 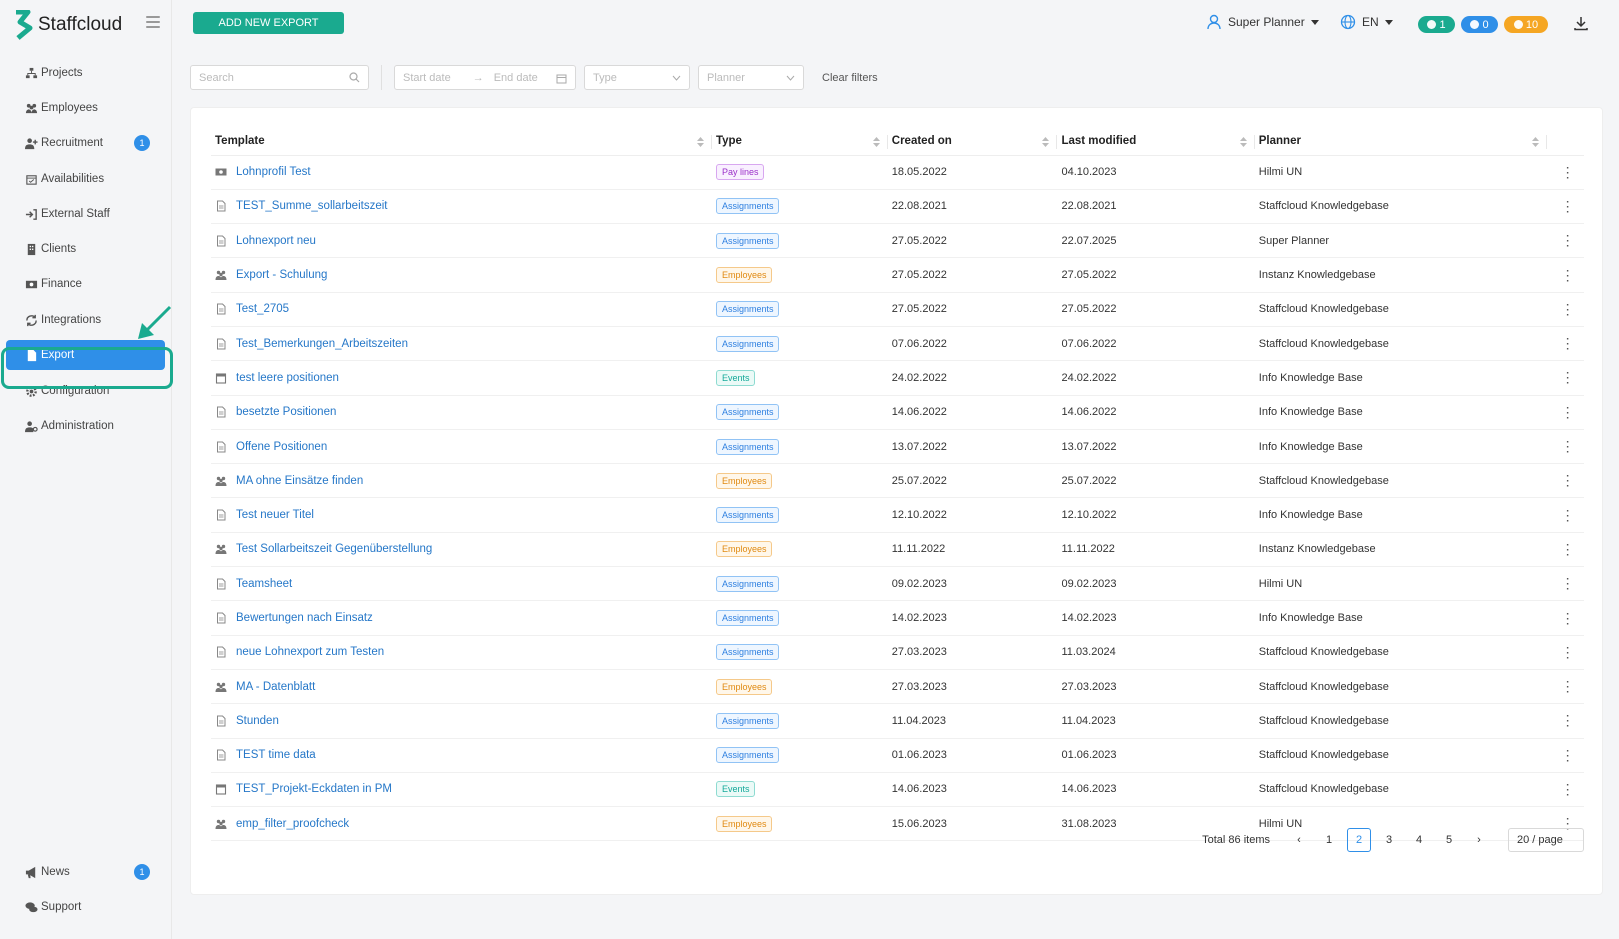 I want to click on template-cell: TEST_Summe_sollarbeitszeit, so click(x=461, y=207).